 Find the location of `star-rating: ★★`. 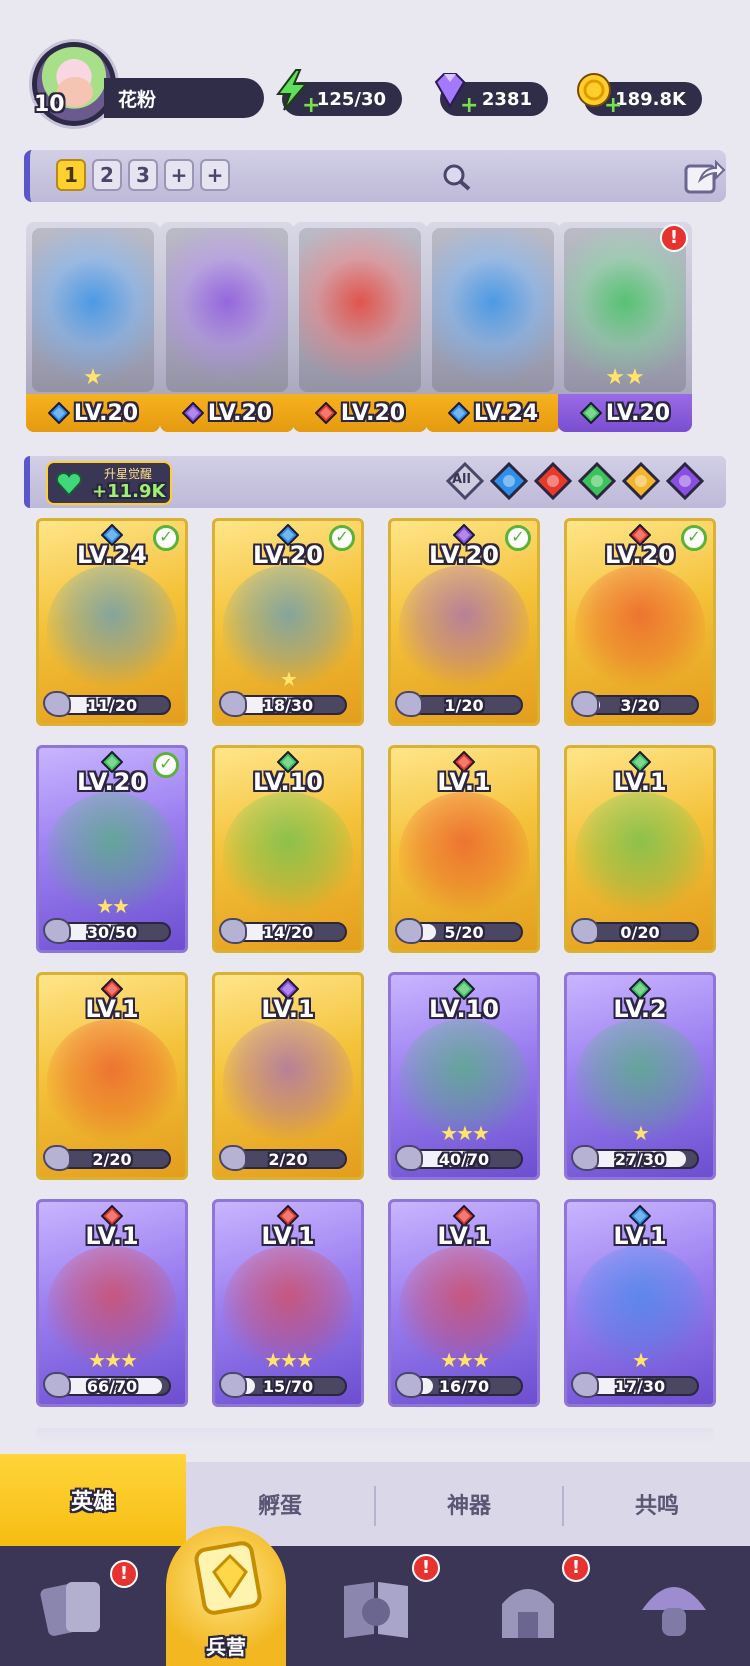

star-rating: ★★ is located at coordinates (625, 377).